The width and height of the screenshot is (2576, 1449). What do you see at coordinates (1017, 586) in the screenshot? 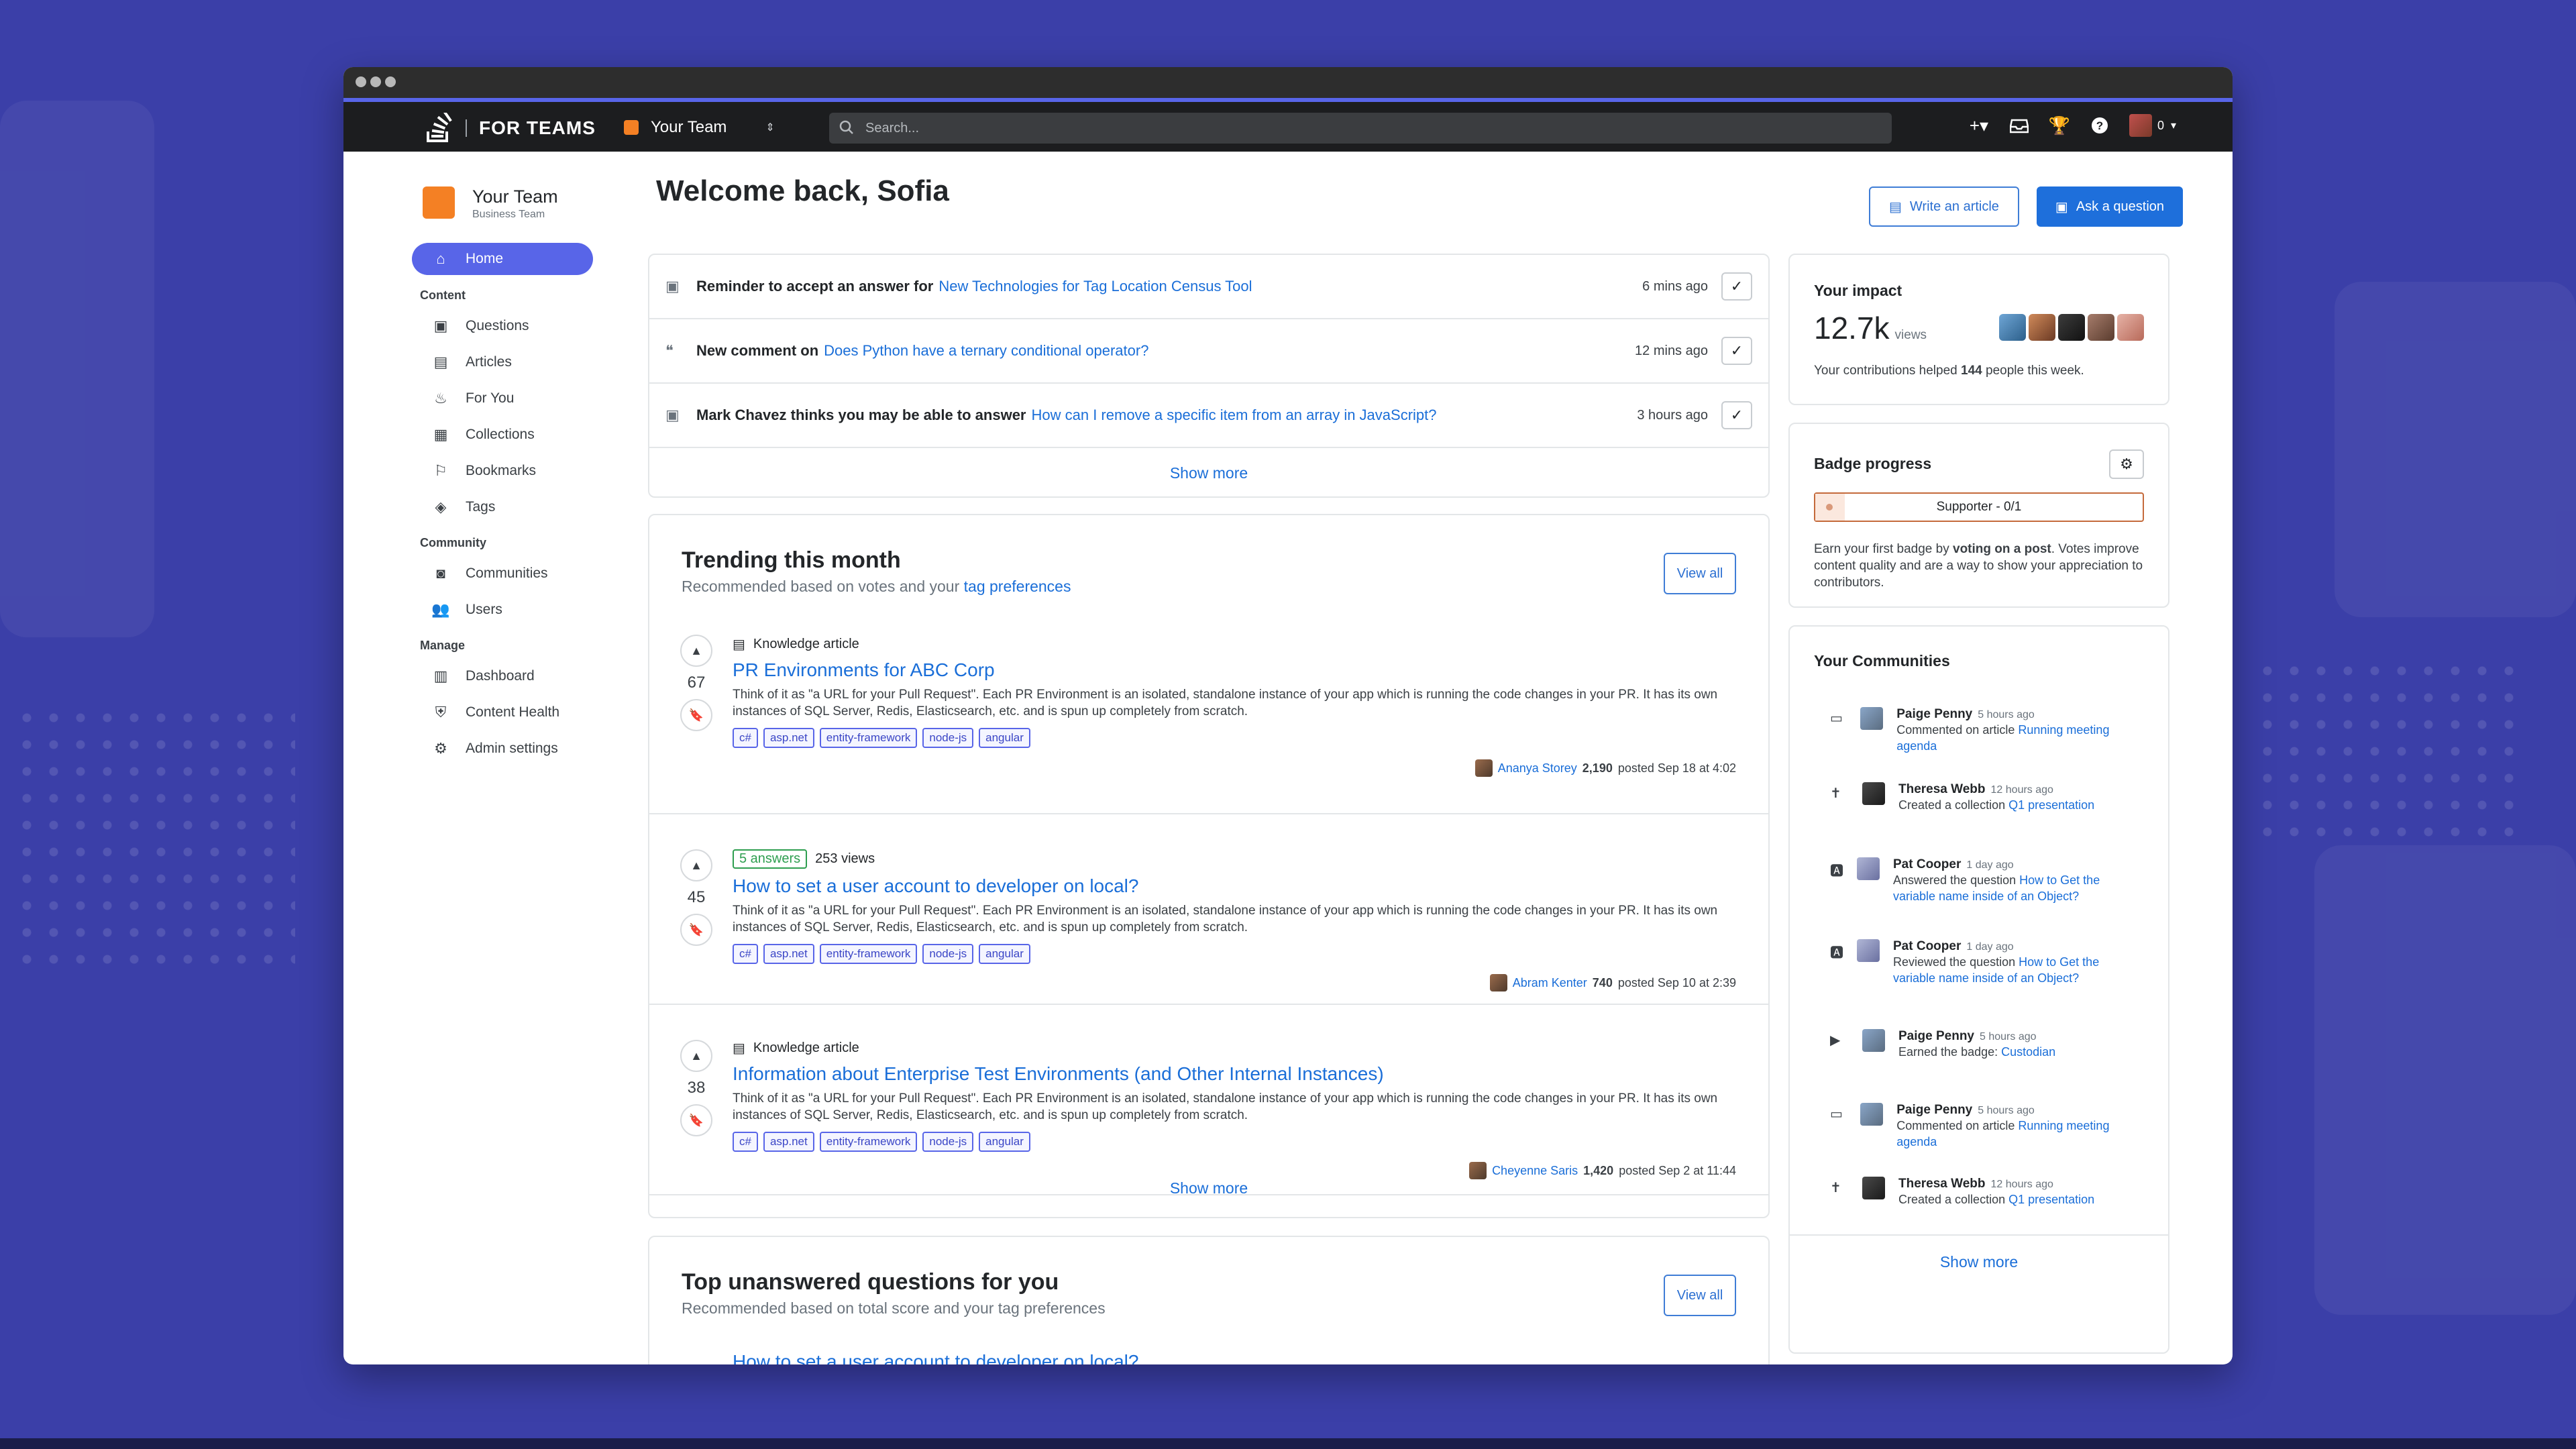
I see `tag-preferences-link: tag preferences` at bounding box center [1017, 586].